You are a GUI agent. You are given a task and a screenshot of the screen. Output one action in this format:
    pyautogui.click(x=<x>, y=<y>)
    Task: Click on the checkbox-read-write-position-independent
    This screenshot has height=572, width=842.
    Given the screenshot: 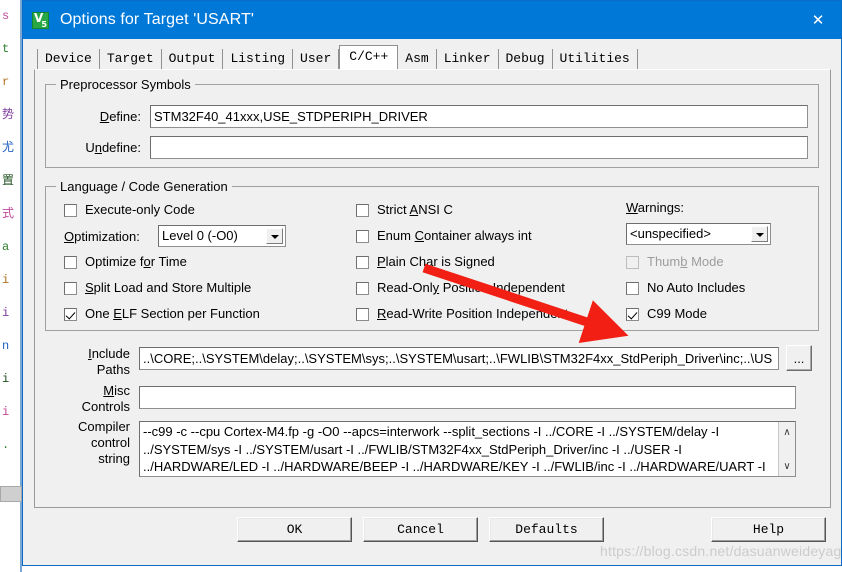 What is the action you would take?
    pyautogui.click(x=362, y=314)
    